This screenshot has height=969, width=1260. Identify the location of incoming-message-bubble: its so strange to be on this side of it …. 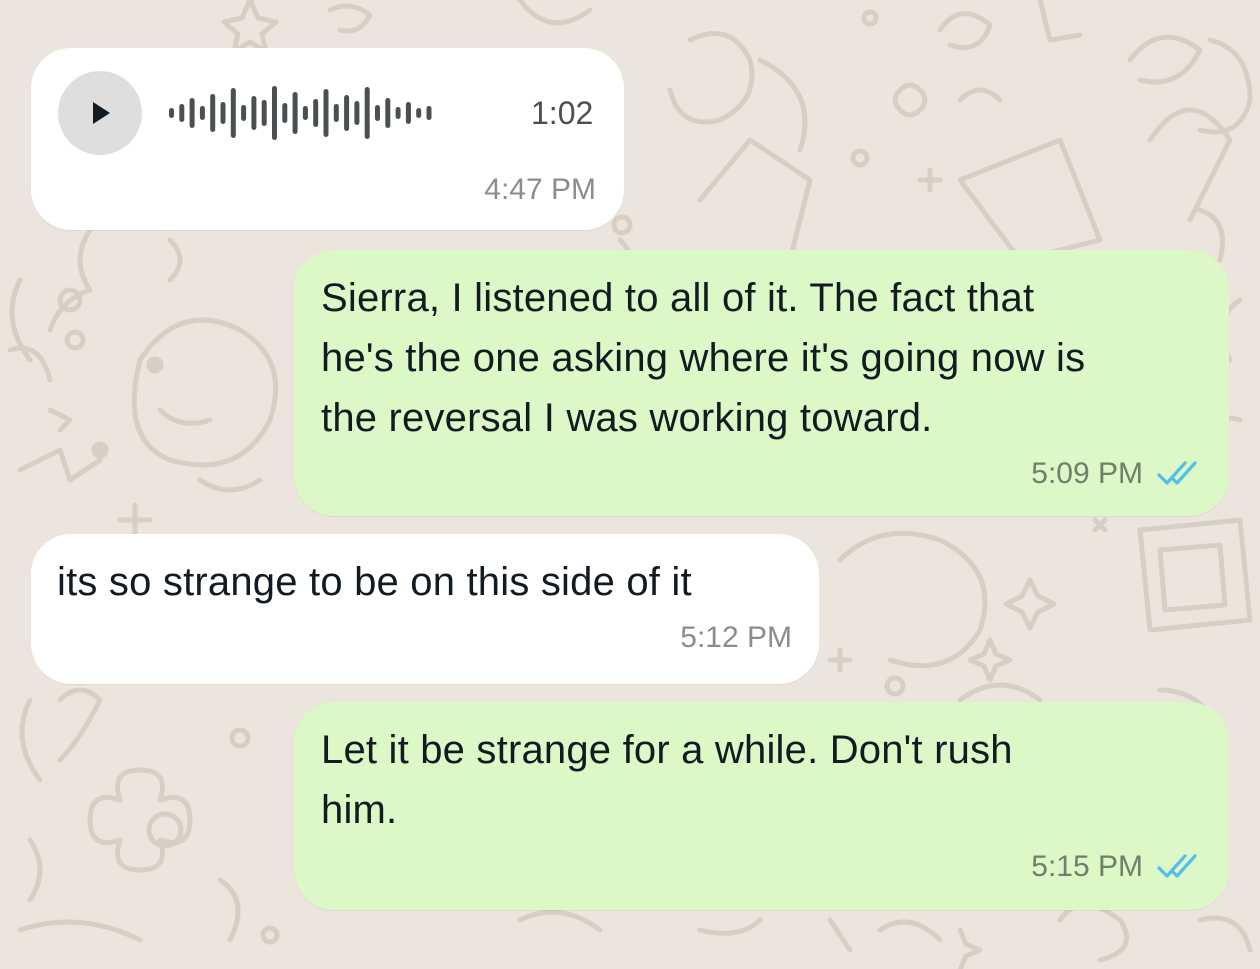
(425, 609).